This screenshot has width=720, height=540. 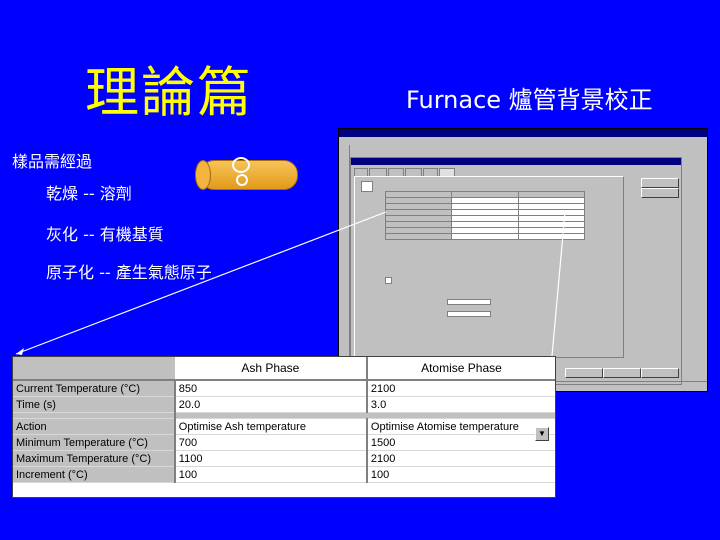 What do you see at coordinates (94, 474) in the screenshot?
I see `row-label: Increment (°C)` at bounding box center [94, 474].